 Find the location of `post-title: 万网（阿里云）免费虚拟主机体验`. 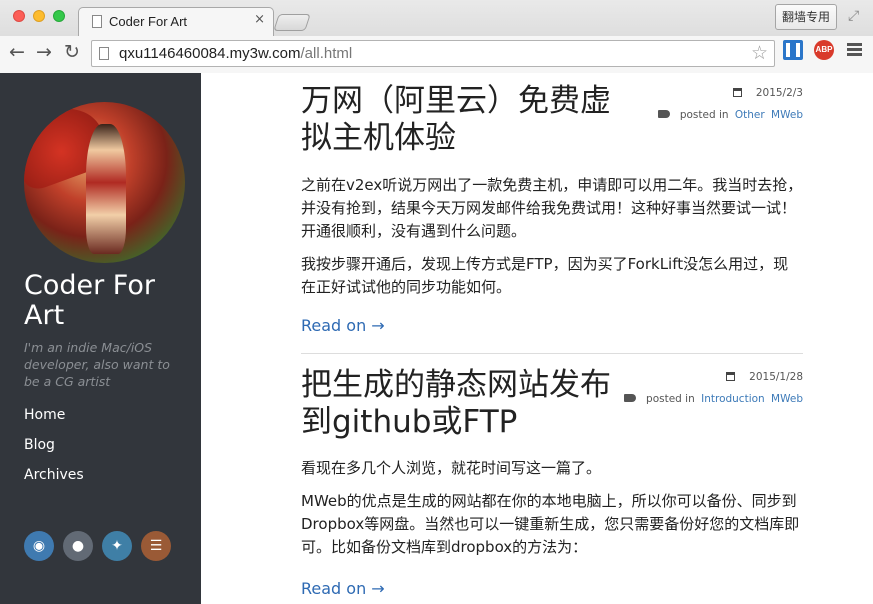

post-title: 万网（阿里云）免费虚拟主机体验 is located at coordinates (471, 120).